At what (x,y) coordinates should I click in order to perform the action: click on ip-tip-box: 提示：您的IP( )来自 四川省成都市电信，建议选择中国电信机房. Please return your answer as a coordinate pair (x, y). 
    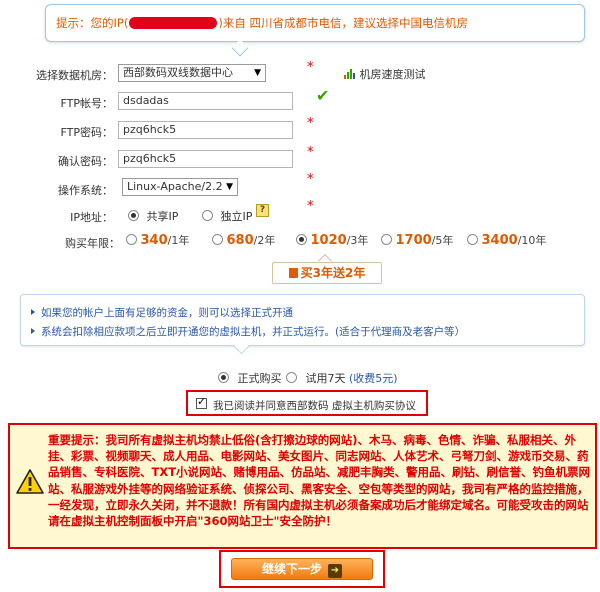
    Looking at the image, I should click on (315, 30).